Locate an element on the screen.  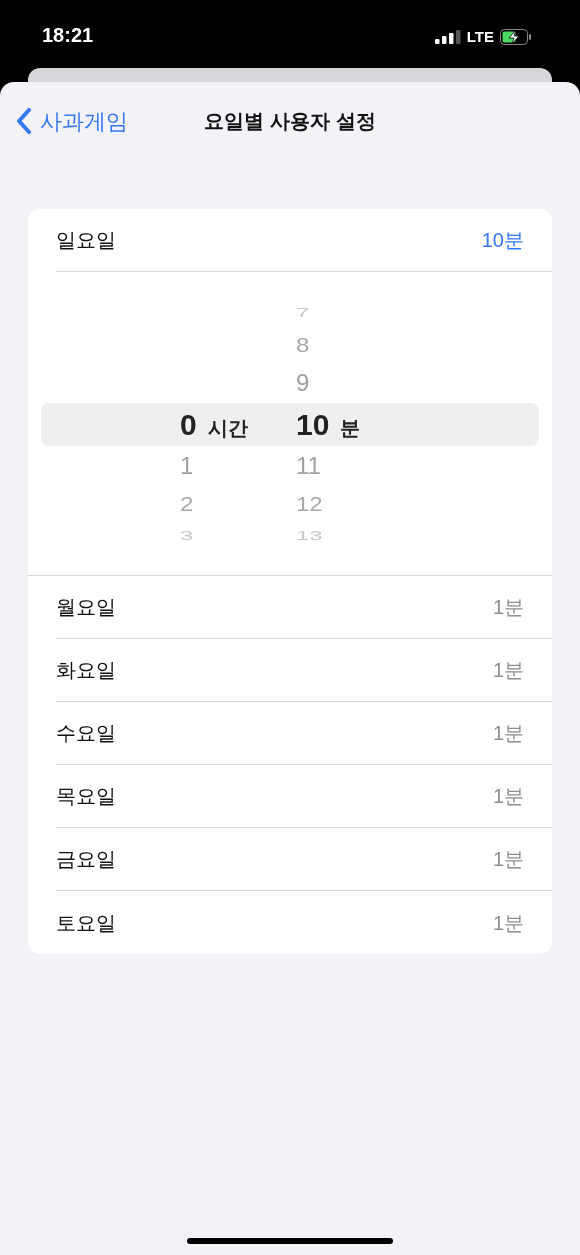
day-row: 금요일 1분 is located at coordinates (304, 859).